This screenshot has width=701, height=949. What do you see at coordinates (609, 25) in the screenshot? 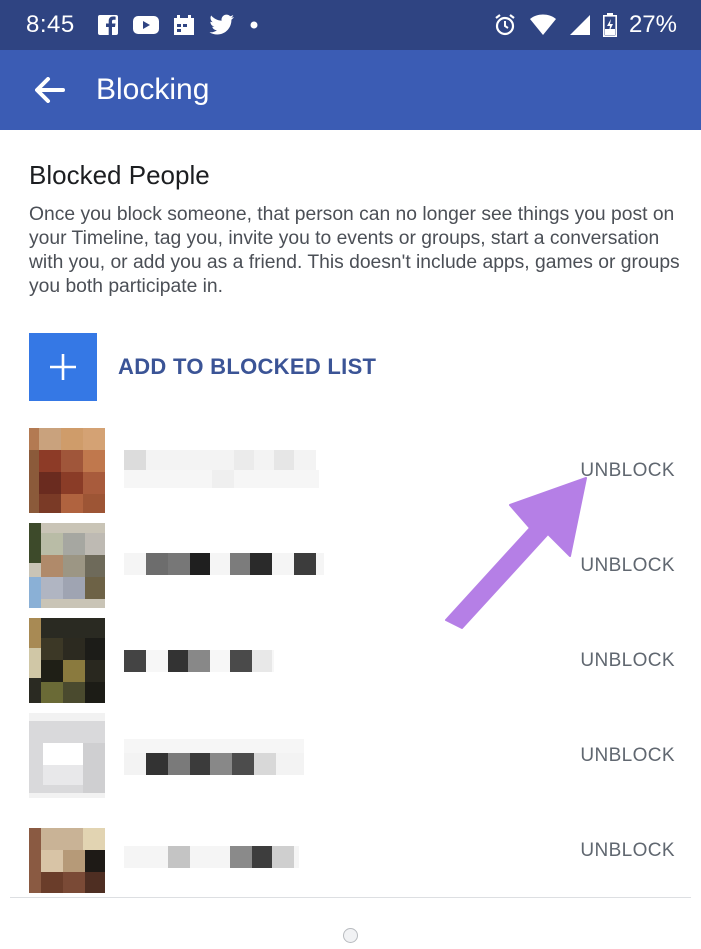
I see `battery-icon` at bounding box center [609, 25].